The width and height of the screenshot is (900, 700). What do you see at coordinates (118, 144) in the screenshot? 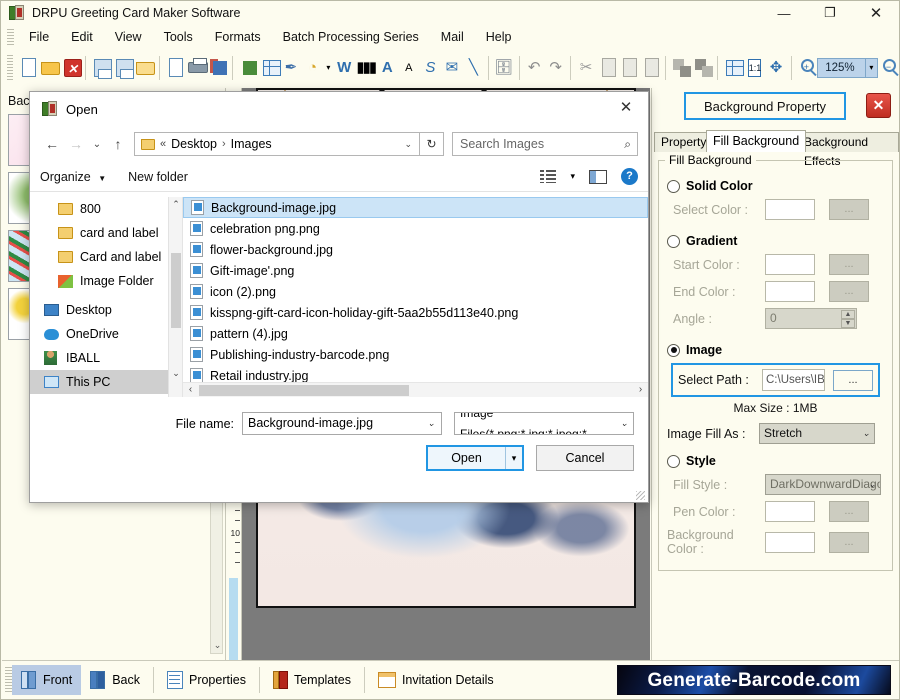
I see `up-one-level-icon: ↑` at bounding box center [118, 144].